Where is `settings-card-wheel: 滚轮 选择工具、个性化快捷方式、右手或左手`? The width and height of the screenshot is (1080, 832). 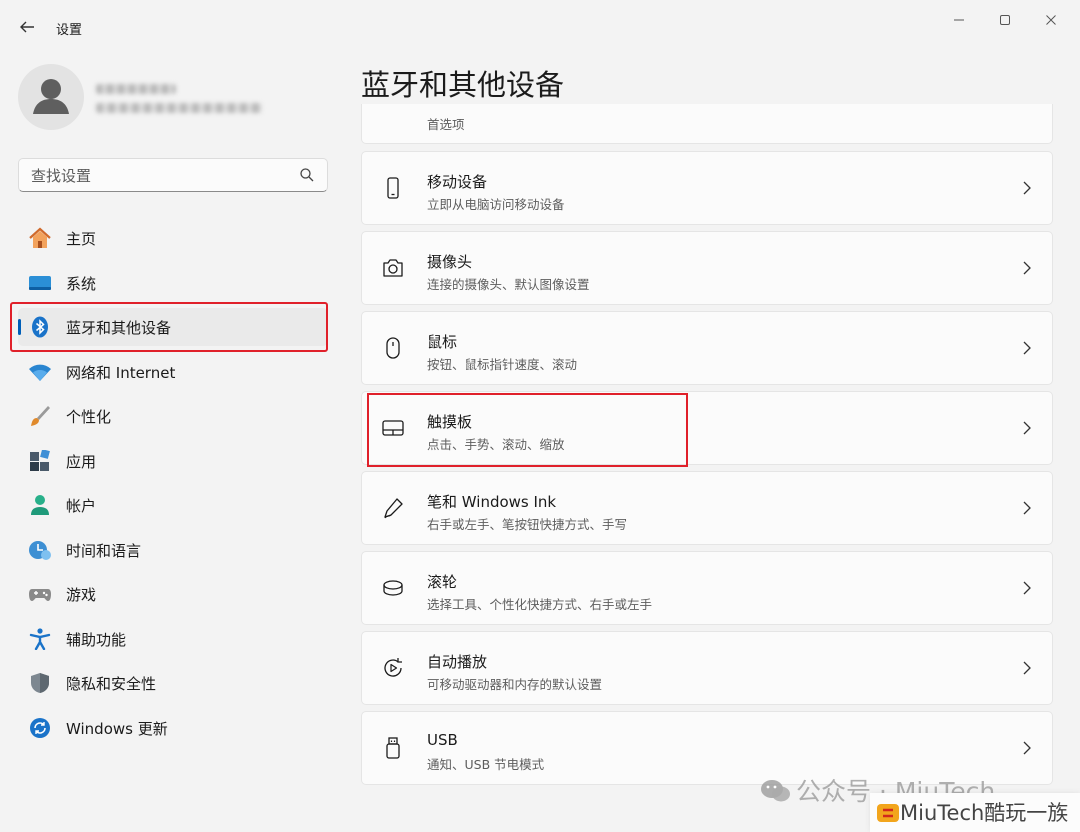 settings-card-wheel: 滚轮 选择工具、个性化快捷方式、右手或左手 is located at coordinates (707, 588).